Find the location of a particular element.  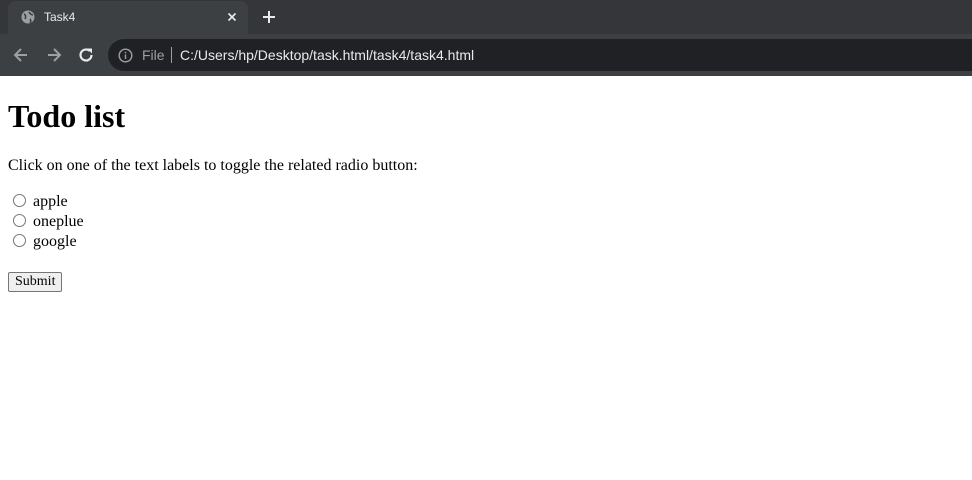

radio-label: apple is located at coordinates (50, 202).